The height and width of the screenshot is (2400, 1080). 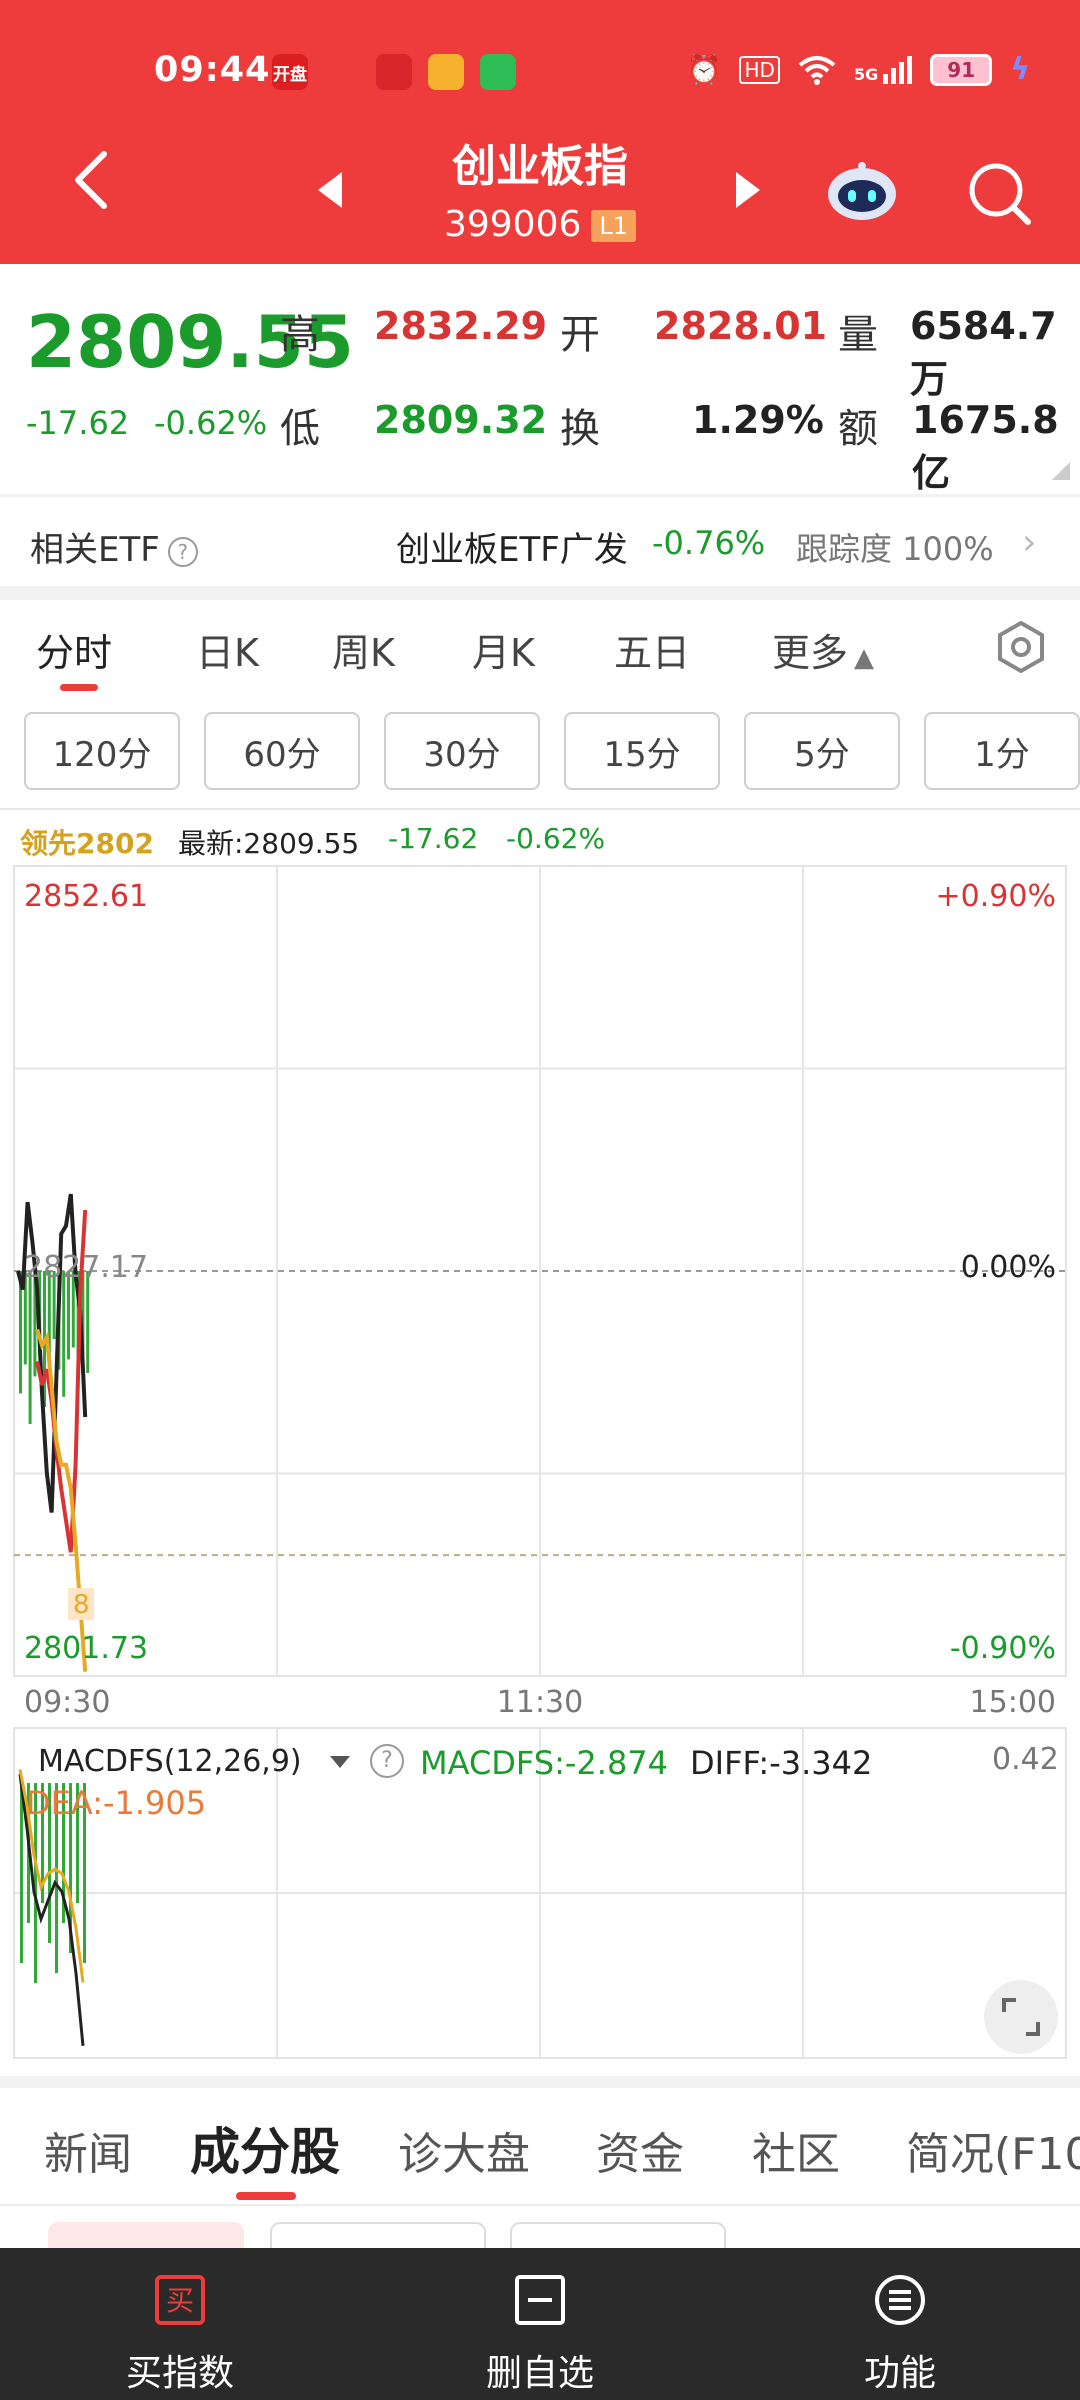 What do you see at coordinates (1029, 542) in the screenshot?
I see `chevron-right-icon: ›` at bounding box center [1029, 542].